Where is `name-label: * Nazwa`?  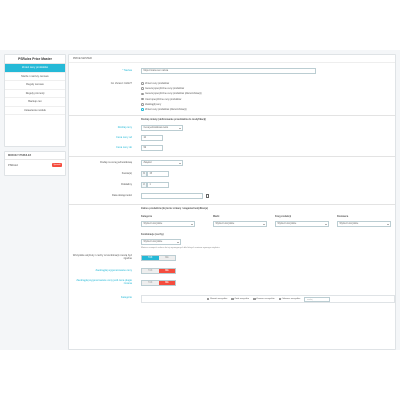 name-label: * Nazwa is located at coordinates (127, 70).